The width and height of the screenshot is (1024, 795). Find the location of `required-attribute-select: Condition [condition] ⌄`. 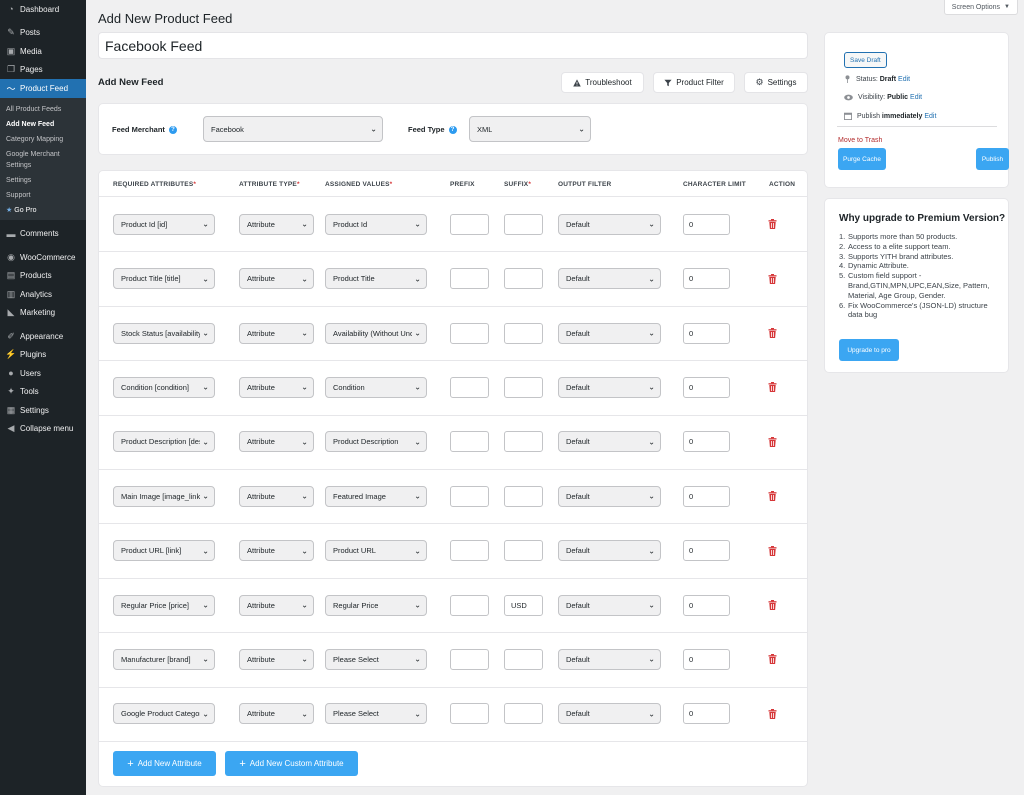

required-attribute-select: Condition [condition] ⌄ is located at coordinates (164, 387).